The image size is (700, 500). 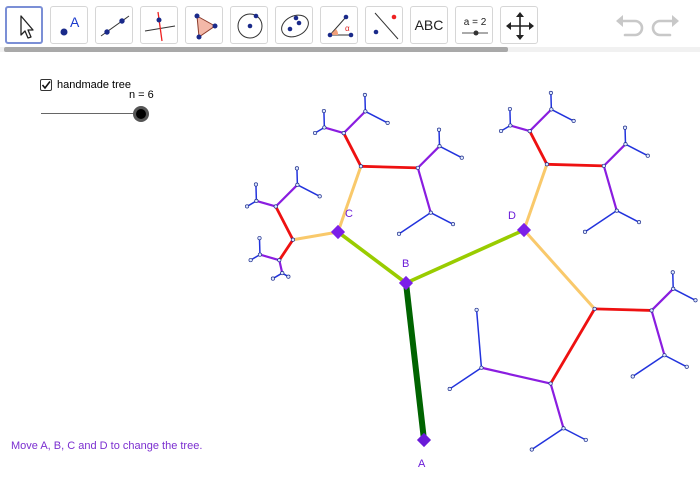 I want to click on move-tool-button, so click(x=24, y=25).